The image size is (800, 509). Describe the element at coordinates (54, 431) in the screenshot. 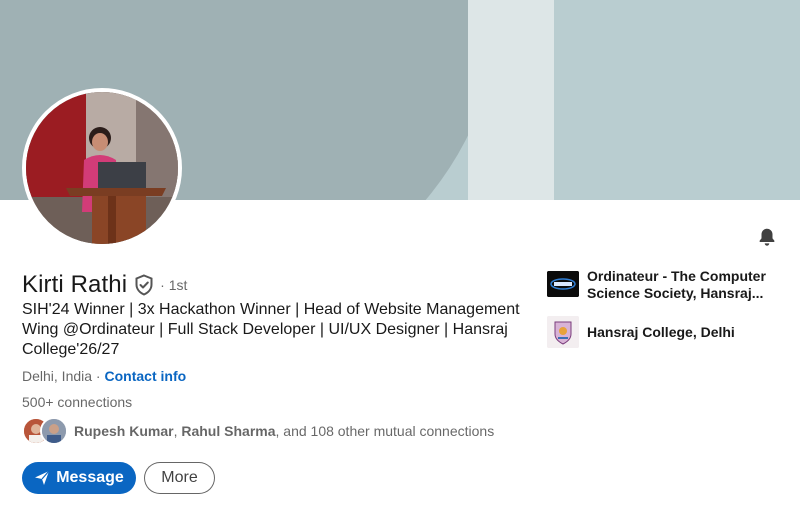

I see `avatar` at that location.